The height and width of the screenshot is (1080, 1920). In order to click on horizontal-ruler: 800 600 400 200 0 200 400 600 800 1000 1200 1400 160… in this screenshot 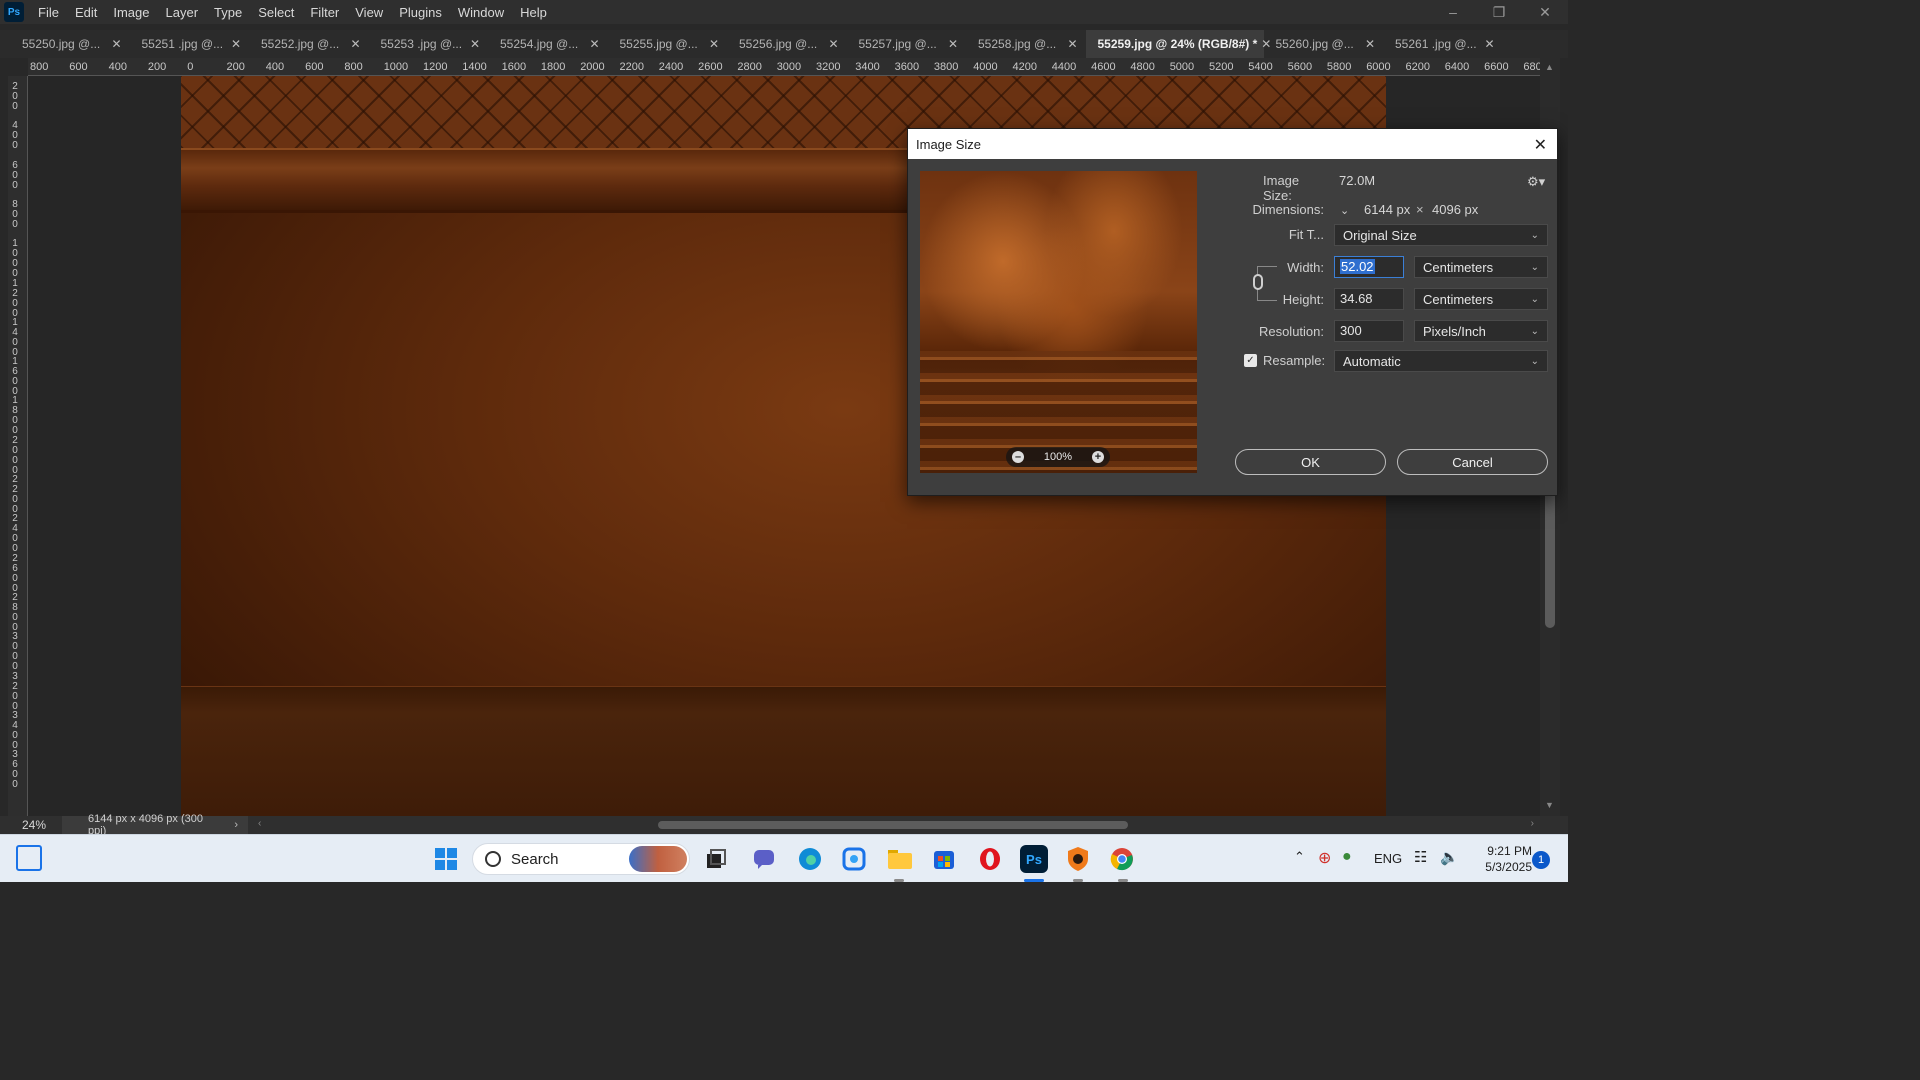, I will do `click(784, 67)`.